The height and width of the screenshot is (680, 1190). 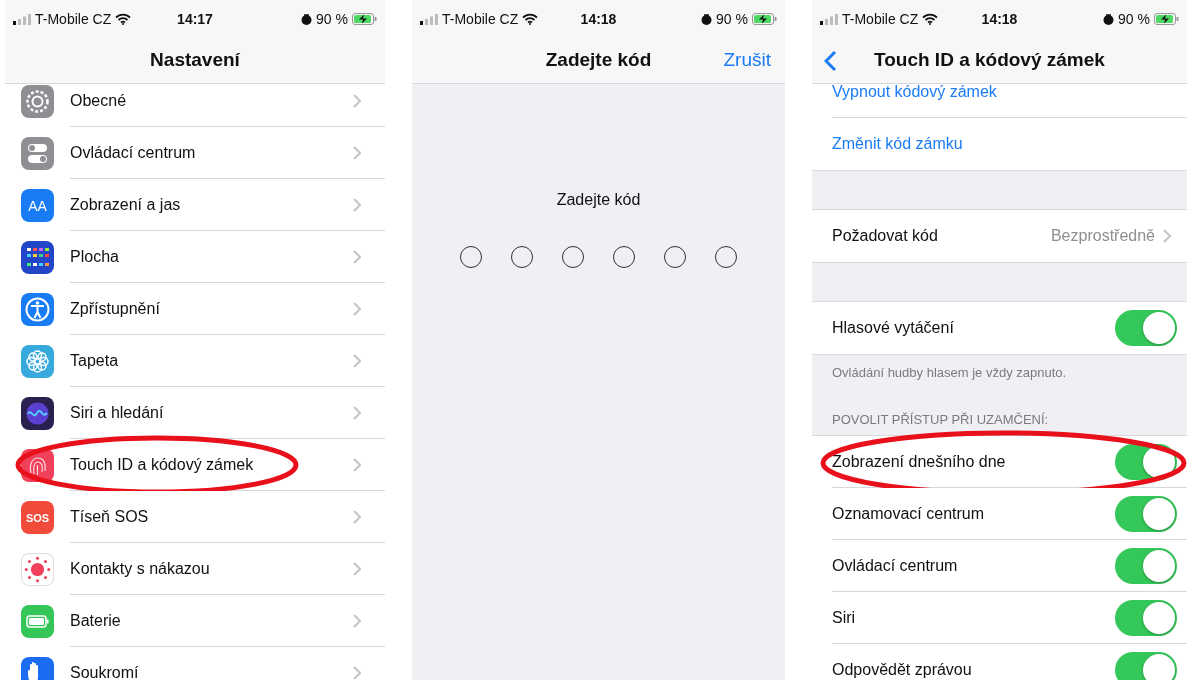 I want to click on settings-item: Baterie, so click(x=211, y=620).